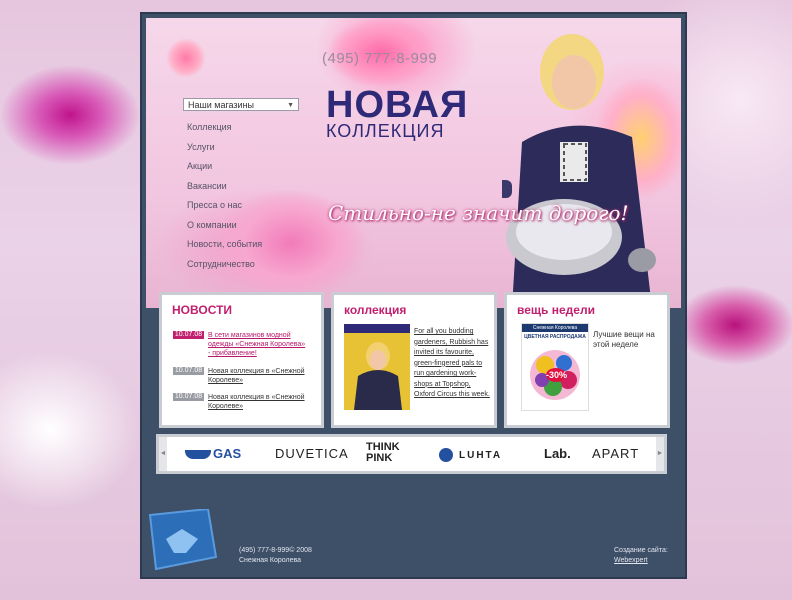 The width and height of the screenshot is (792, 600). I want to click on carousel-next-button: ►, so click(660, 454).